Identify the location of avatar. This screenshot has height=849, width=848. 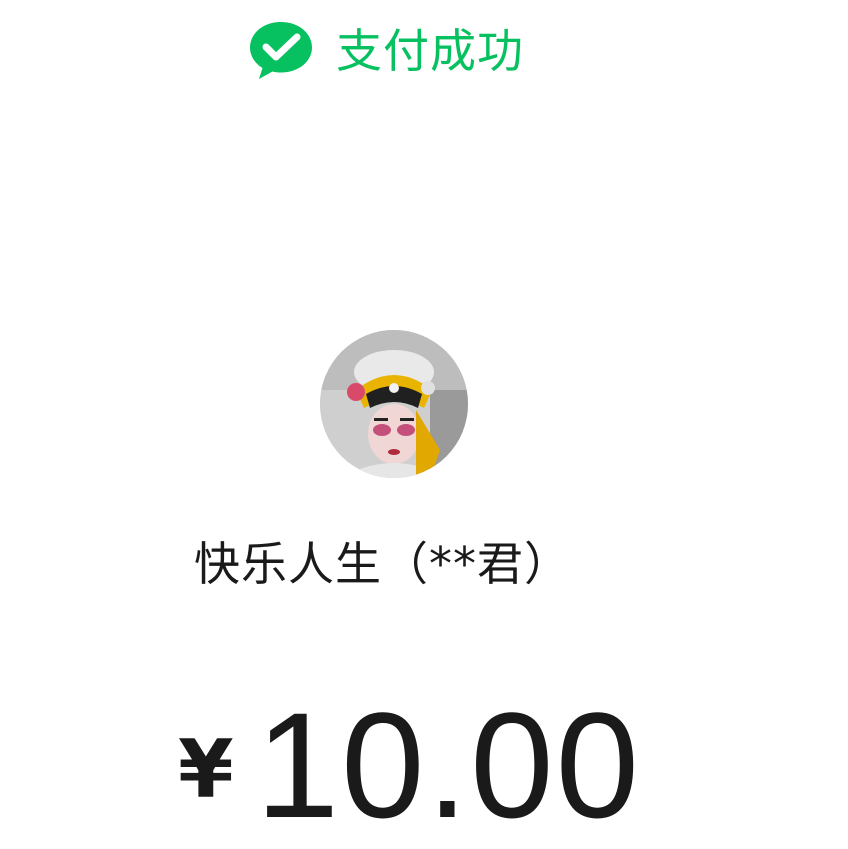
(394, 404).